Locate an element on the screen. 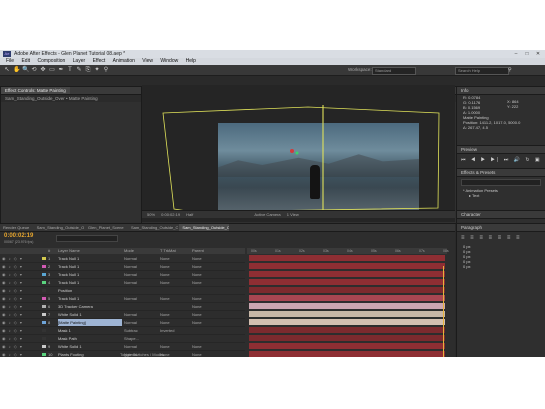  layer-row: ◉ ♪ ◇ ▾ 7 White Solid 1 Normal None None is located at coordinates (122, 315).